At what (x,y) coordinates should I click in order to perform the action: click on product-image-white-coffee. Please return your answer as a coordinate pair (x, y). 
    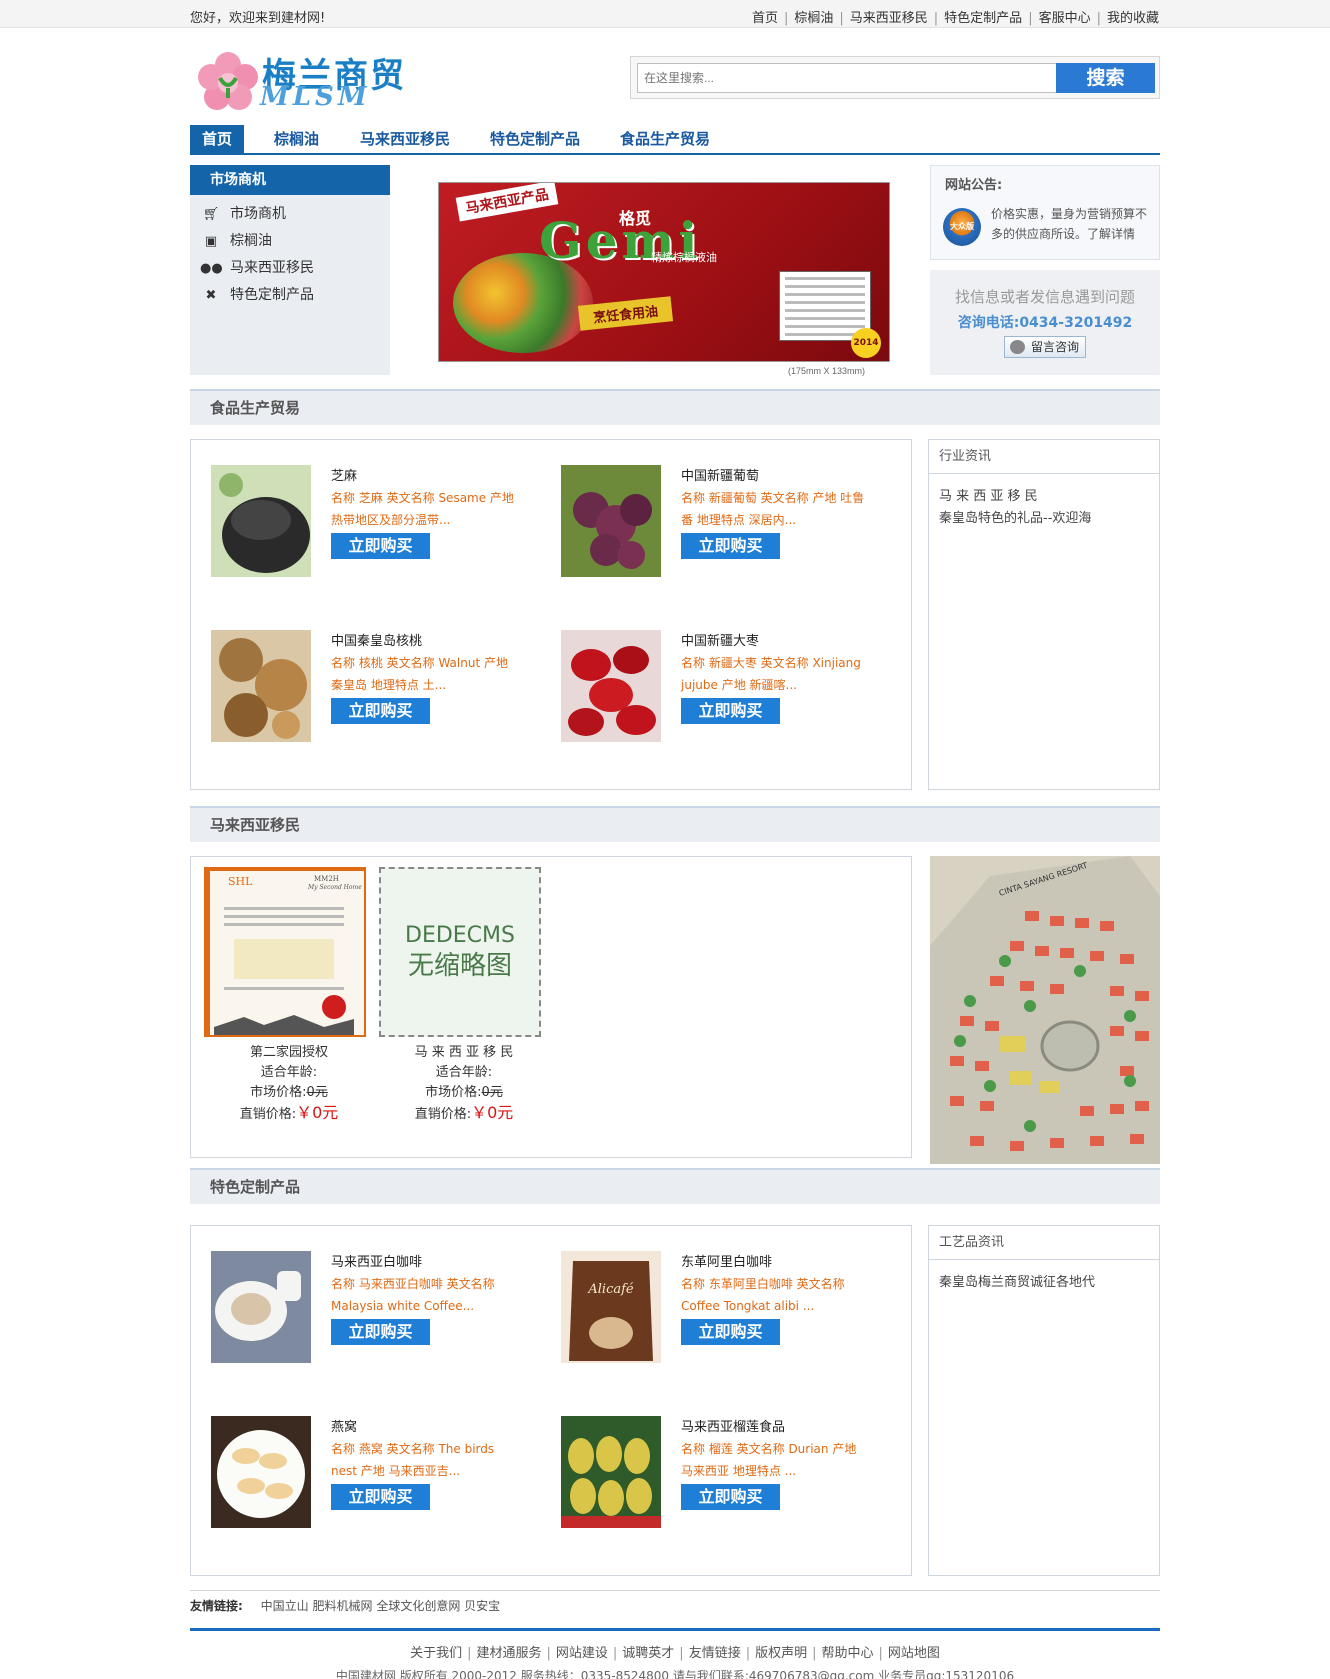
    Looking at the image, I should click on (261, 1307).